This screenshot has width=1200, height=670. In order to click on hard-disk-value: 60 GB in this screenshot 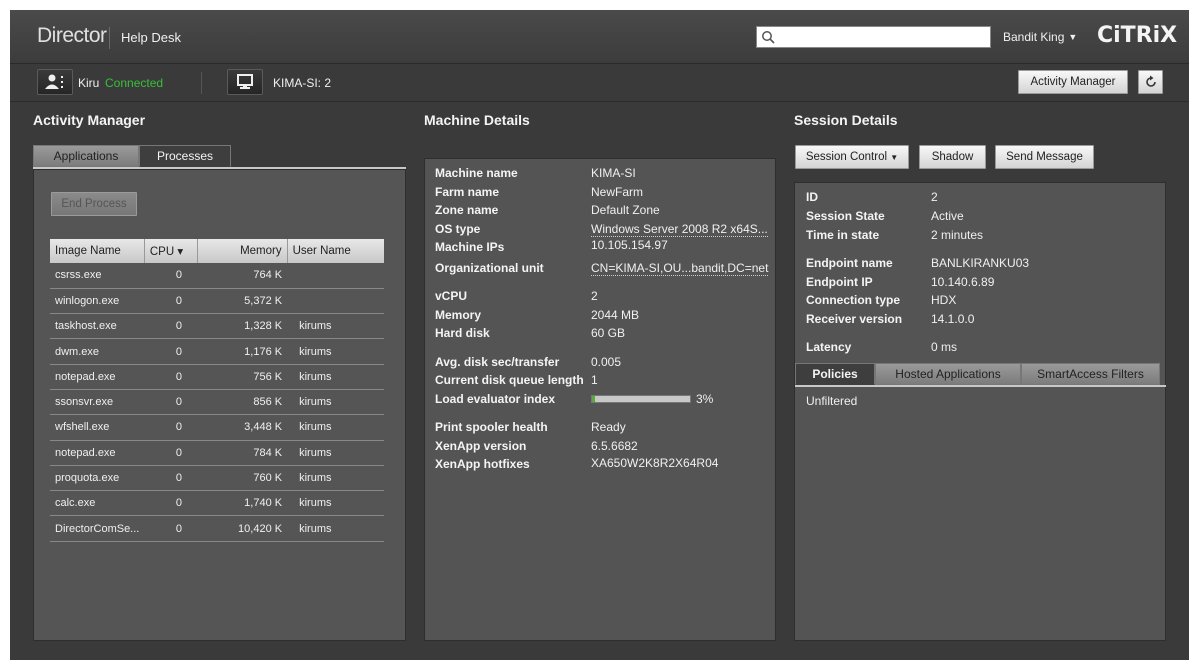, I will do `click(608, 333)`.